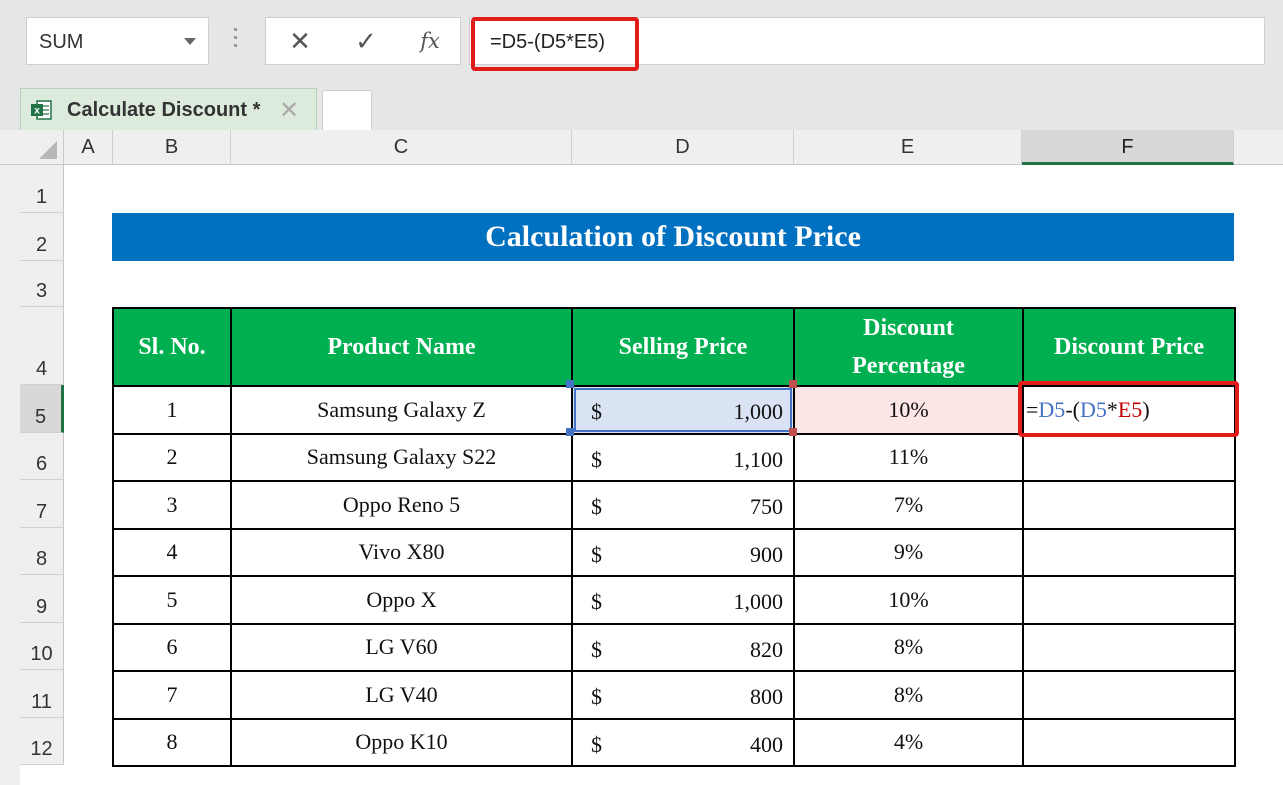 The height and width of the screenshot is (785, 1283). What do you see at coordinates (793, 384) in the screenshot?
I see `selection-handle-e5-tl` at bounding box center [793, 384].